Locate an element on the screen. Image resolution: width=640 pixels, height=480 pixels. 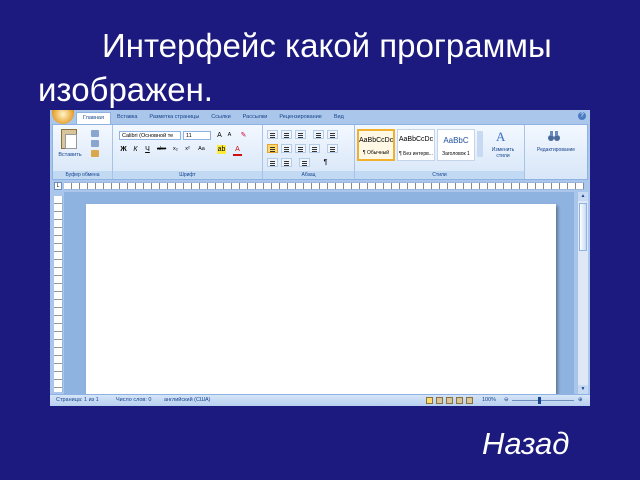
editing-group: Редактирование is located at coordinates (556, 152).